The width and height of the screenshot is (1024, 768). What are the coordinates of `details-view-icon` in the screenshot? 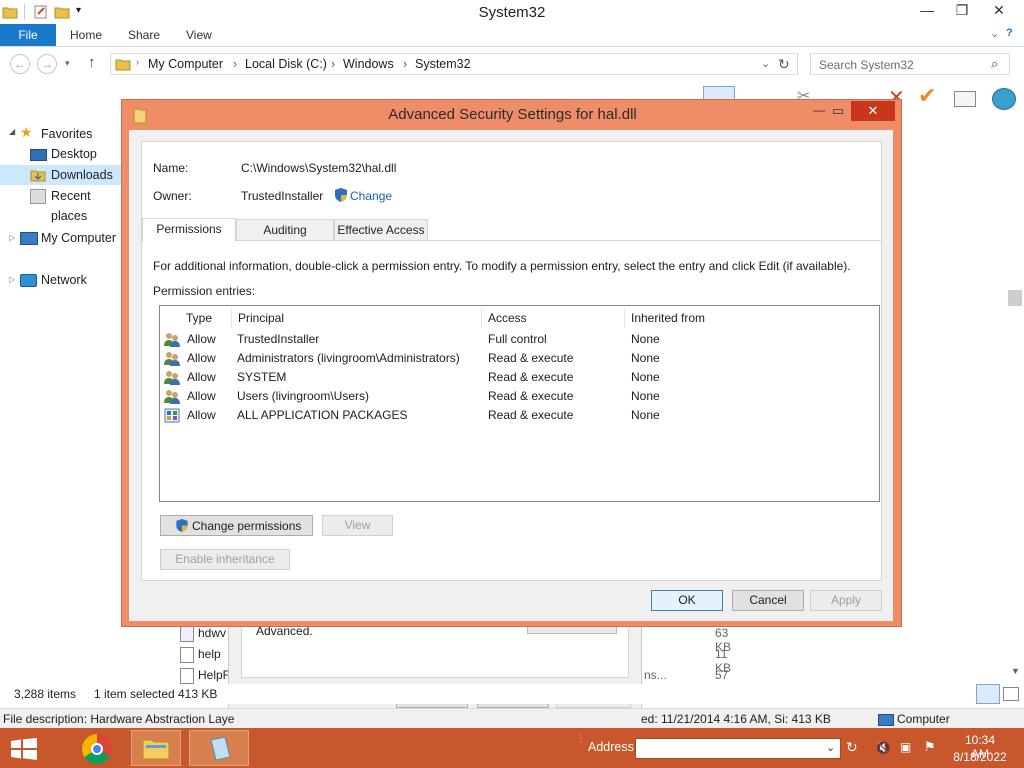 It's located at (988, 694).